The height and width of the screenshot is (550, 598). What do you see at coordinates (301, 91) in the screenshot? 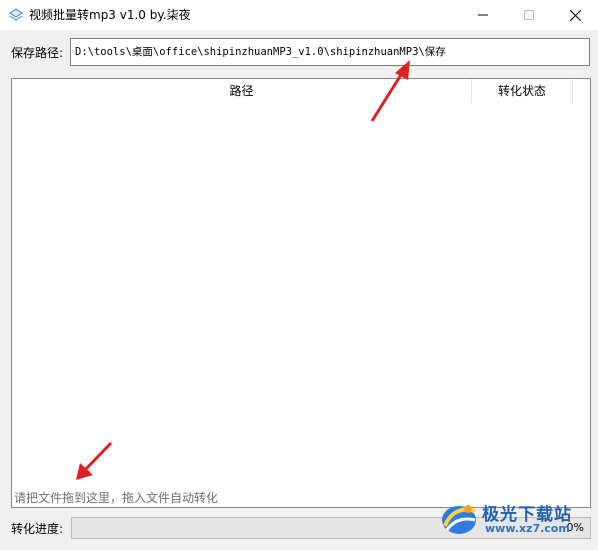
I see `list-header: 路径 转化状态` at bounding box center [301, 91].